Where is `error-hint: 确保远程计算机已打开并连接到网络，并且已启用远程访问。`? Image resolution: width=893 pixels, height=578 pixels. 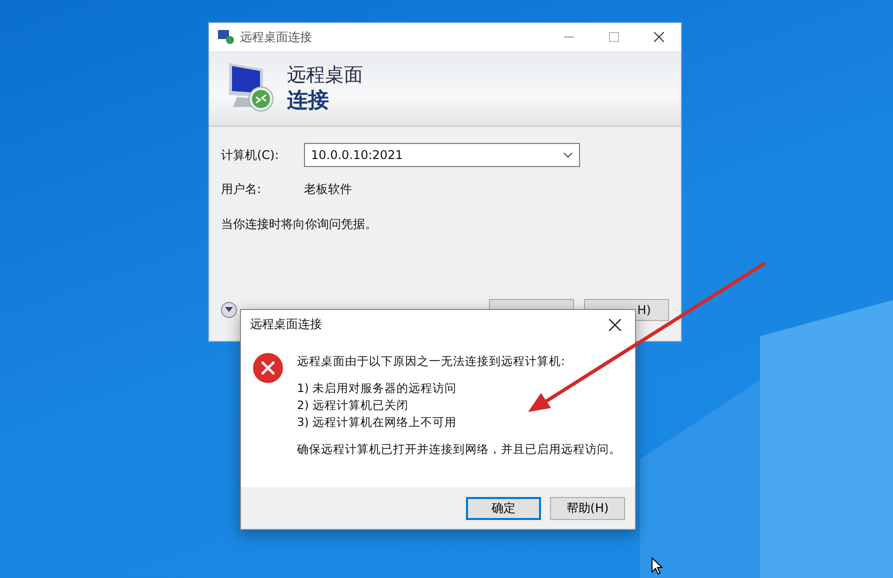
error-hint: 确保远程计算机已打开并连接到网络，并且已启用远程访问。 is located at coordinates (459, 449).